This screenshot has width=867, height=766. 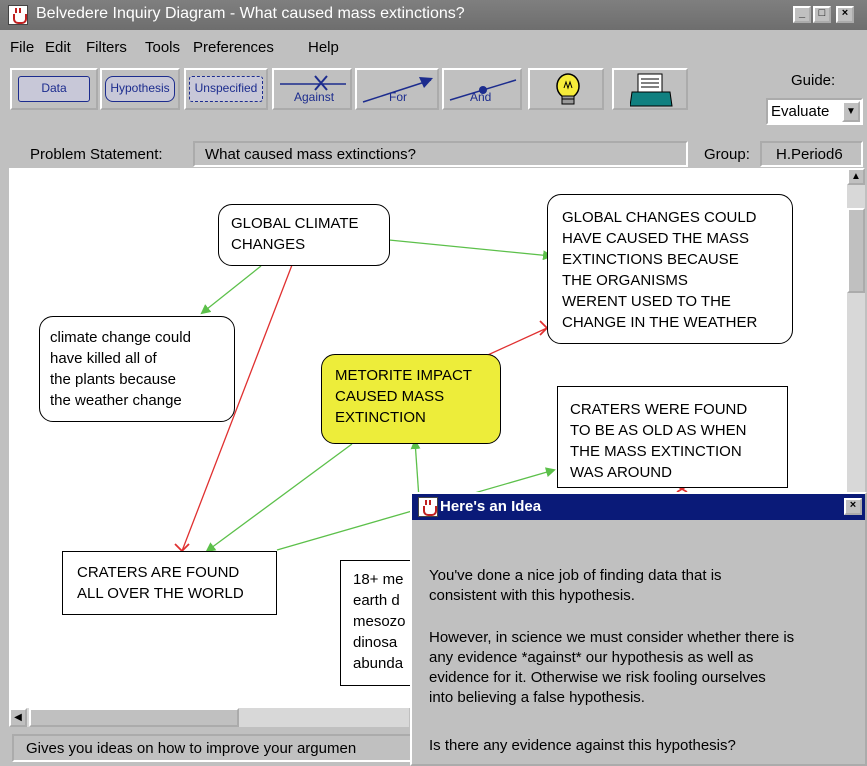 I want to click on guide-select: Evaluate ▼, so click(x=814, y=111).